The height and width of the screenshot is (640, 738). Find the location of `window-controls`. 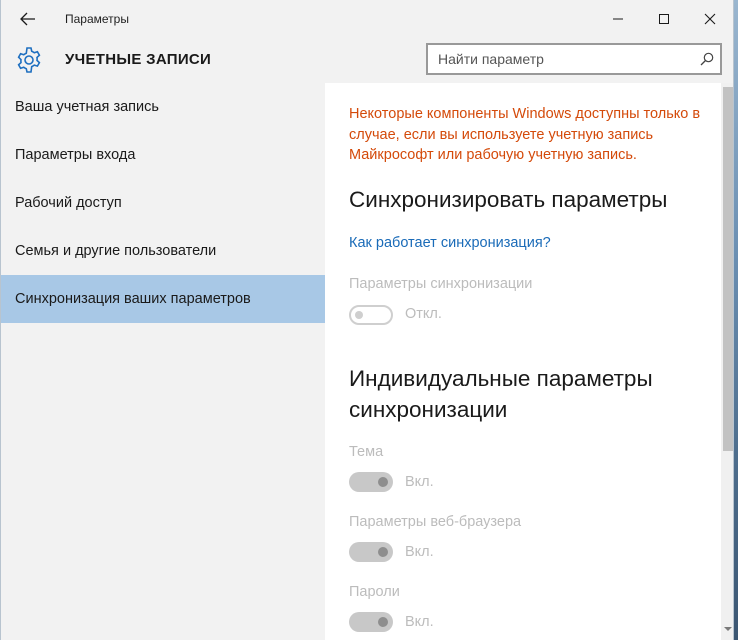

window-controls is located at coordinates (664, 19).